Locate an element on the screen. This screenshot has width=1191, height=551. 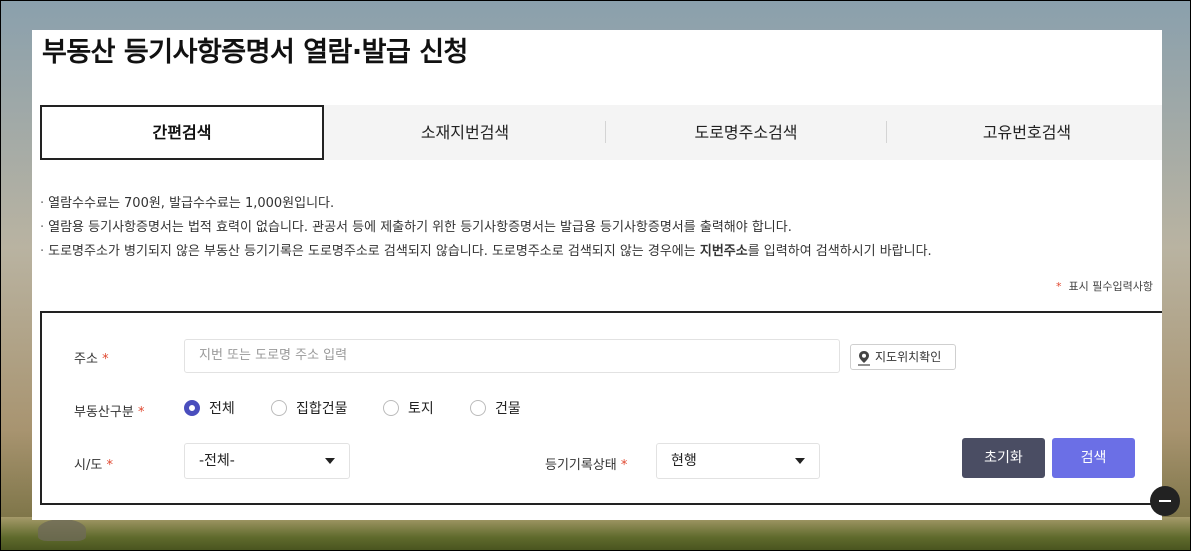
radio-land: 토지 is located at coordinates (408, 409).